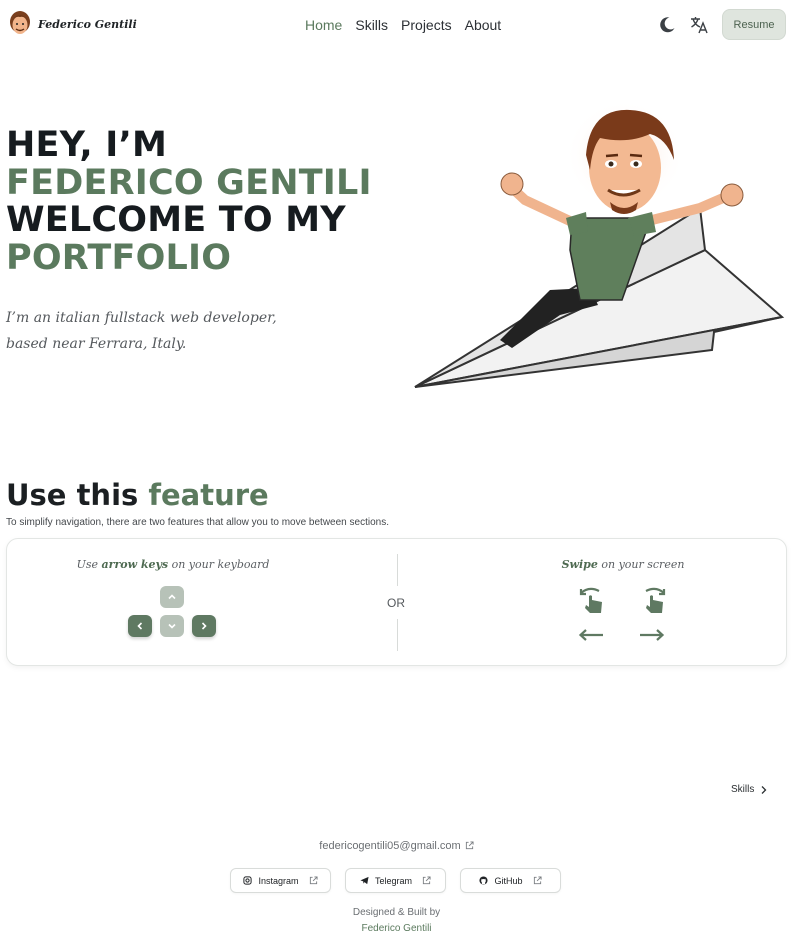 The image size is (793, 951). I want to click on main-nav: Home Skills Projects About, so click(403, 25).